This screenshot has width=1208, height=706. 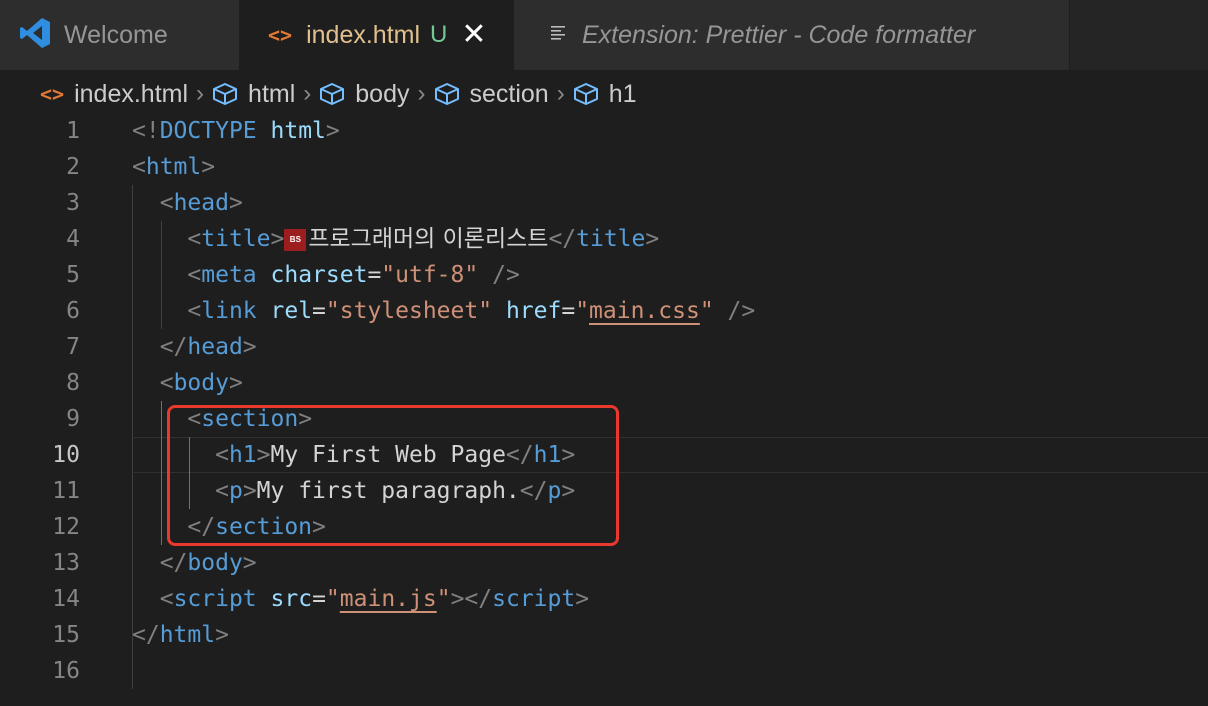 I want to click on tab-extension-prettier: Extension: Prettier - Code formatter, so click(x=792, y=35).